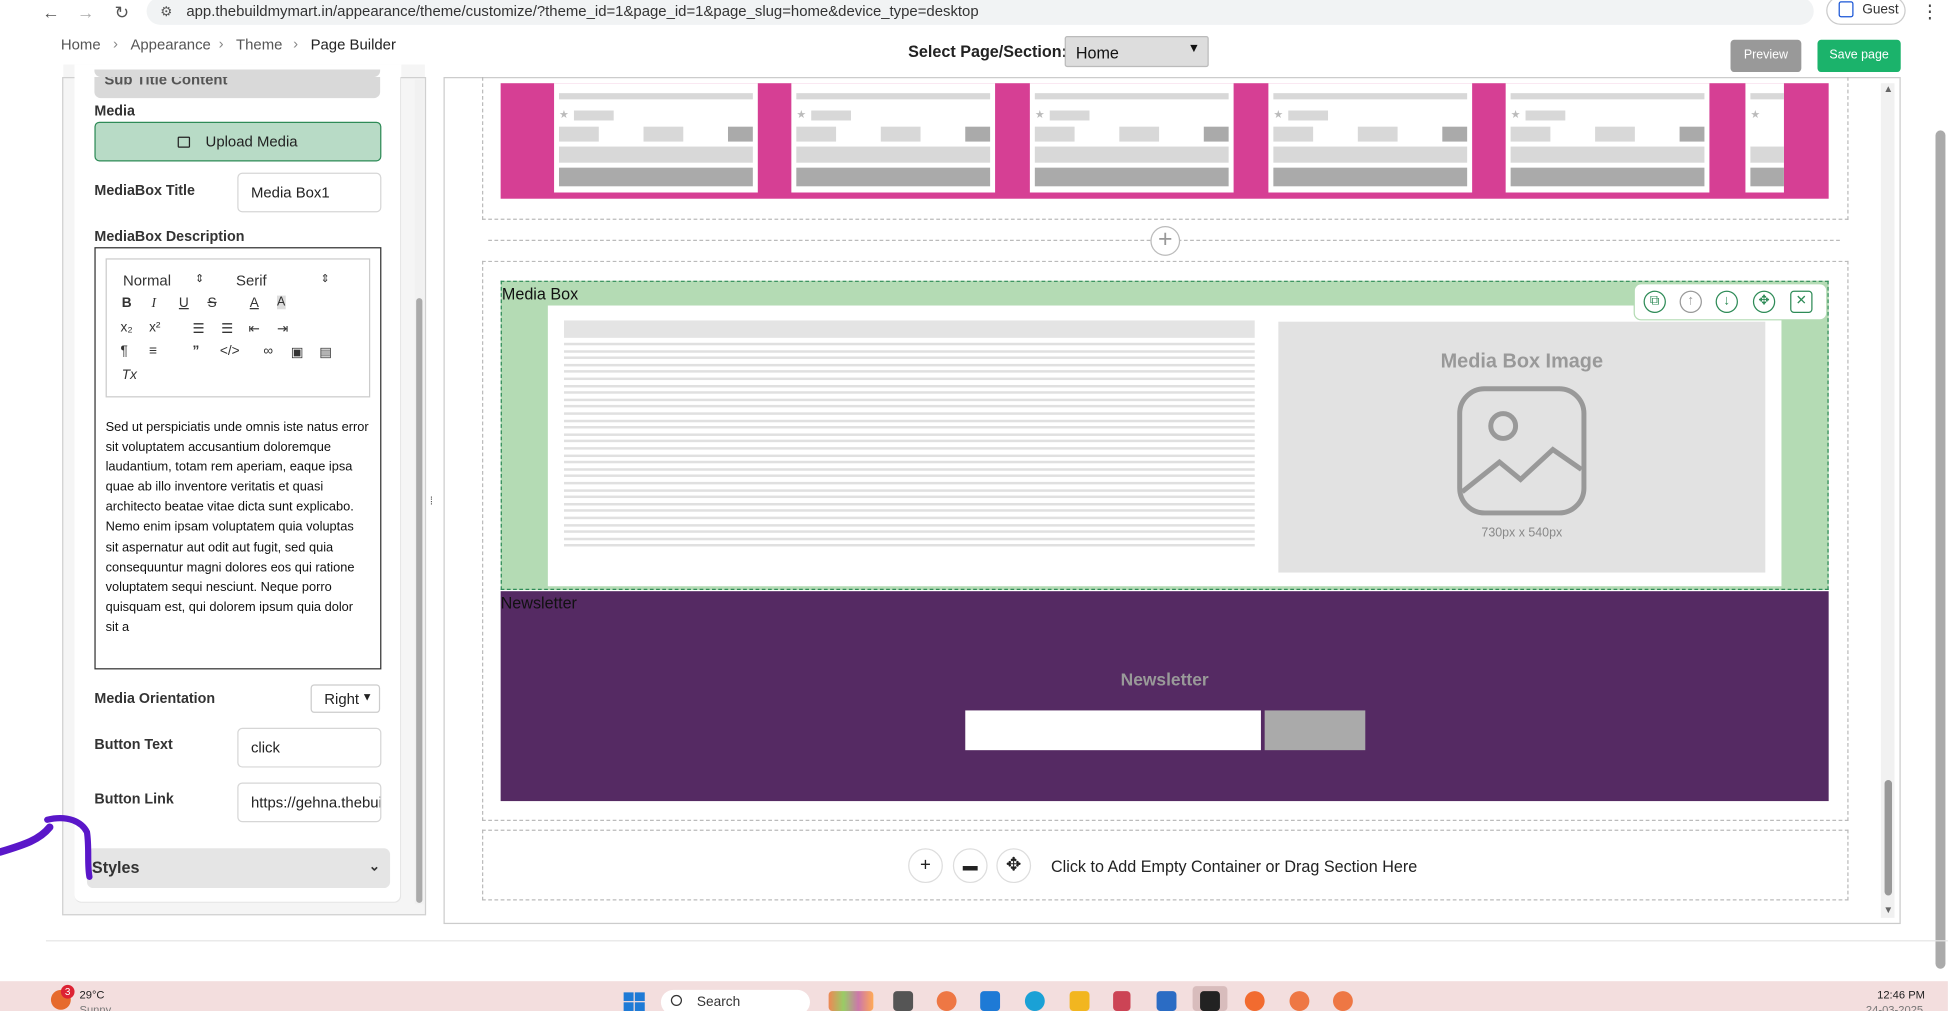 This screenshot has height=1011, width=1948. What do you see at coordinates (1901, 995) in the screenshot?
I see `taskbar-time: 12:46 PM` at bounding box center [1901, 995].